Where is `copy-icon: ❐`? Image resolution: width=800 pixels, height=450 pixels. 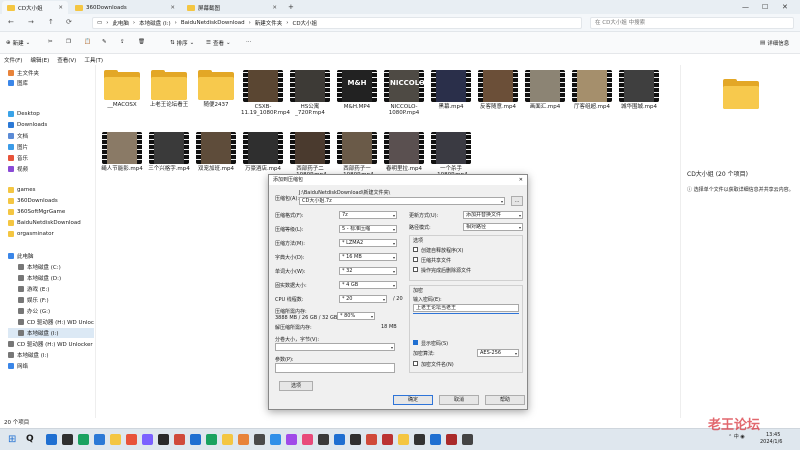
copy-icon: ❐ is located at coordinates (68, 42).